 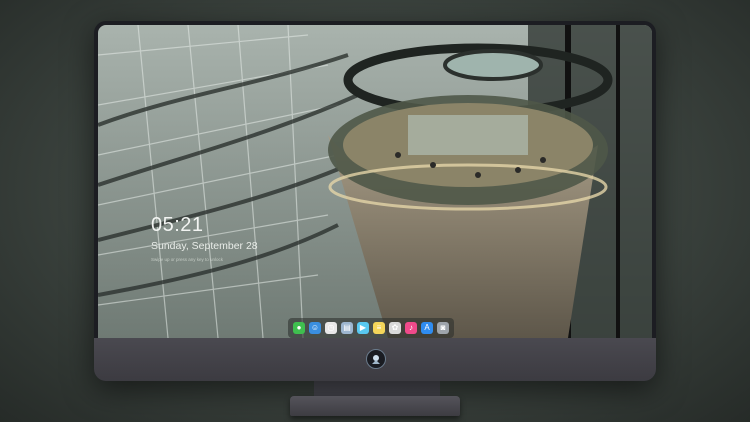 What do you see at coordinates (363, 328) in the screenshot?
I see `video-icon: ▶` at bounding box center [363, 328].